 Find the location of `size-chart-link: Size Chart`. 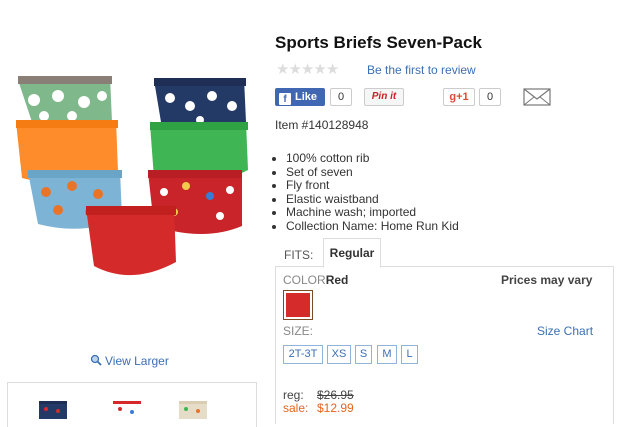

size-chart-link: Size Chart is located at coordinates (565, 331).